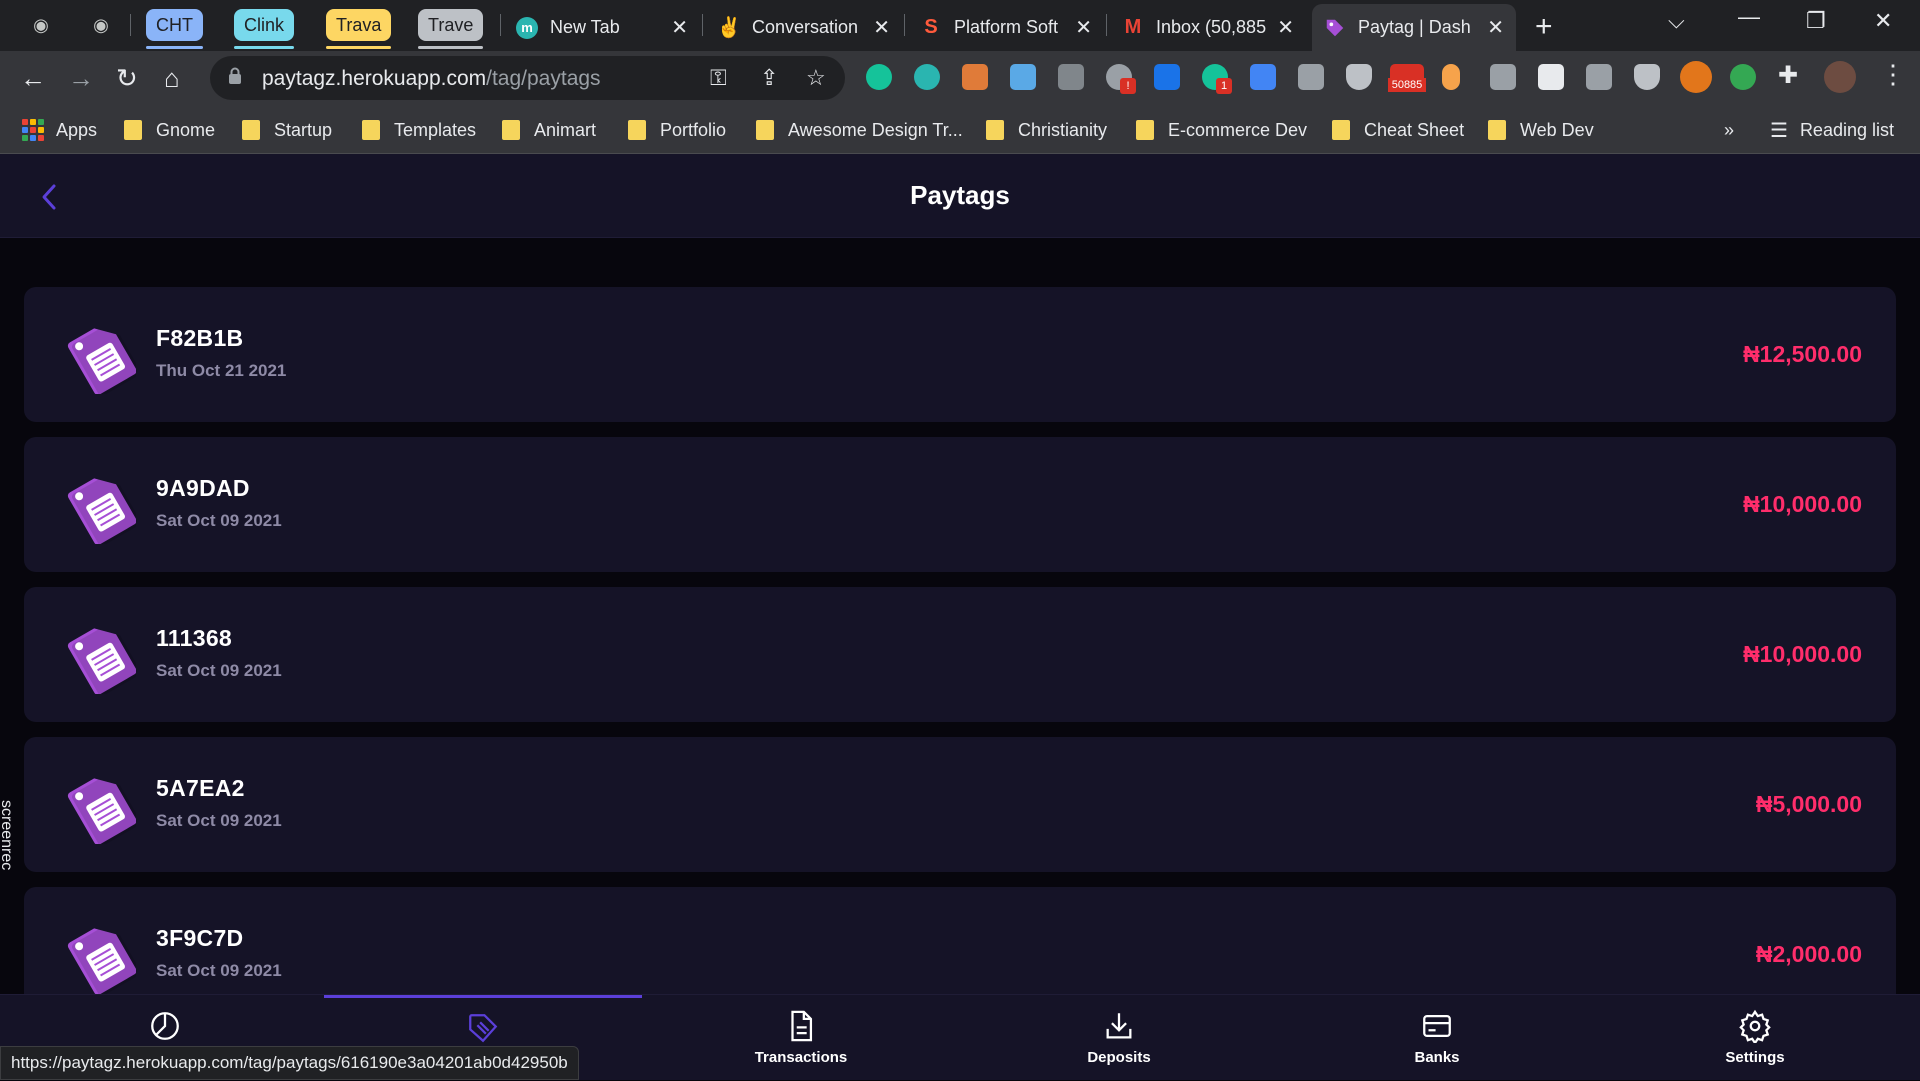  Describe the element at coordinates (1729, 130) in the screenshot. I see `more-bookmarks-button: »` at that location.